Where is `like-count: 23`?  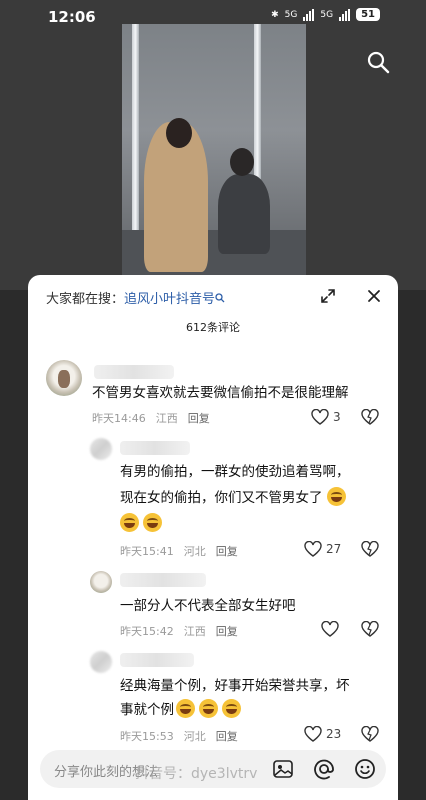 like-count: 23 is located at coordinates (334, 734).